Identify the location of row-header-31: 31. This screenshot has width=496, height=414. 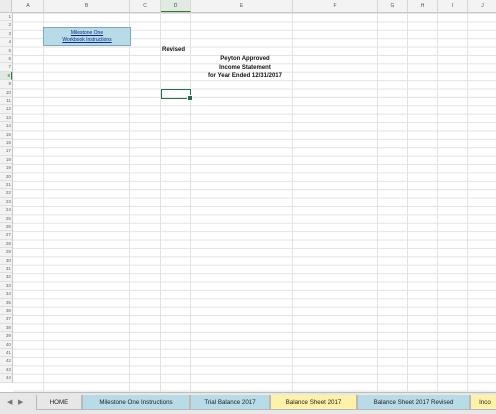
(6, 269).